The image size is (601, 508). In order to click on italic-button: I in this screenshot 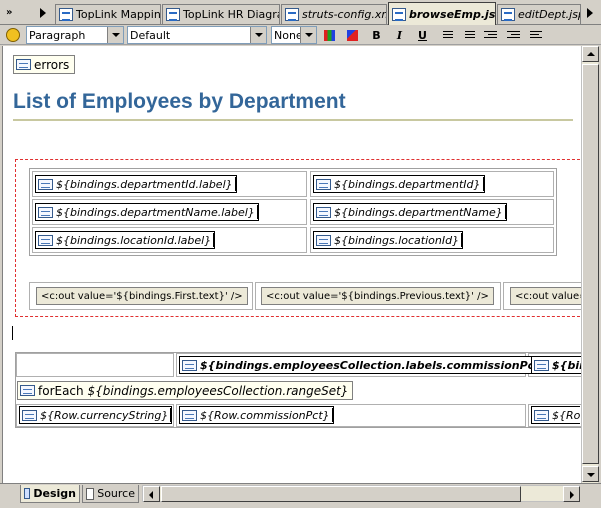, I will do `click(399, 35)`.